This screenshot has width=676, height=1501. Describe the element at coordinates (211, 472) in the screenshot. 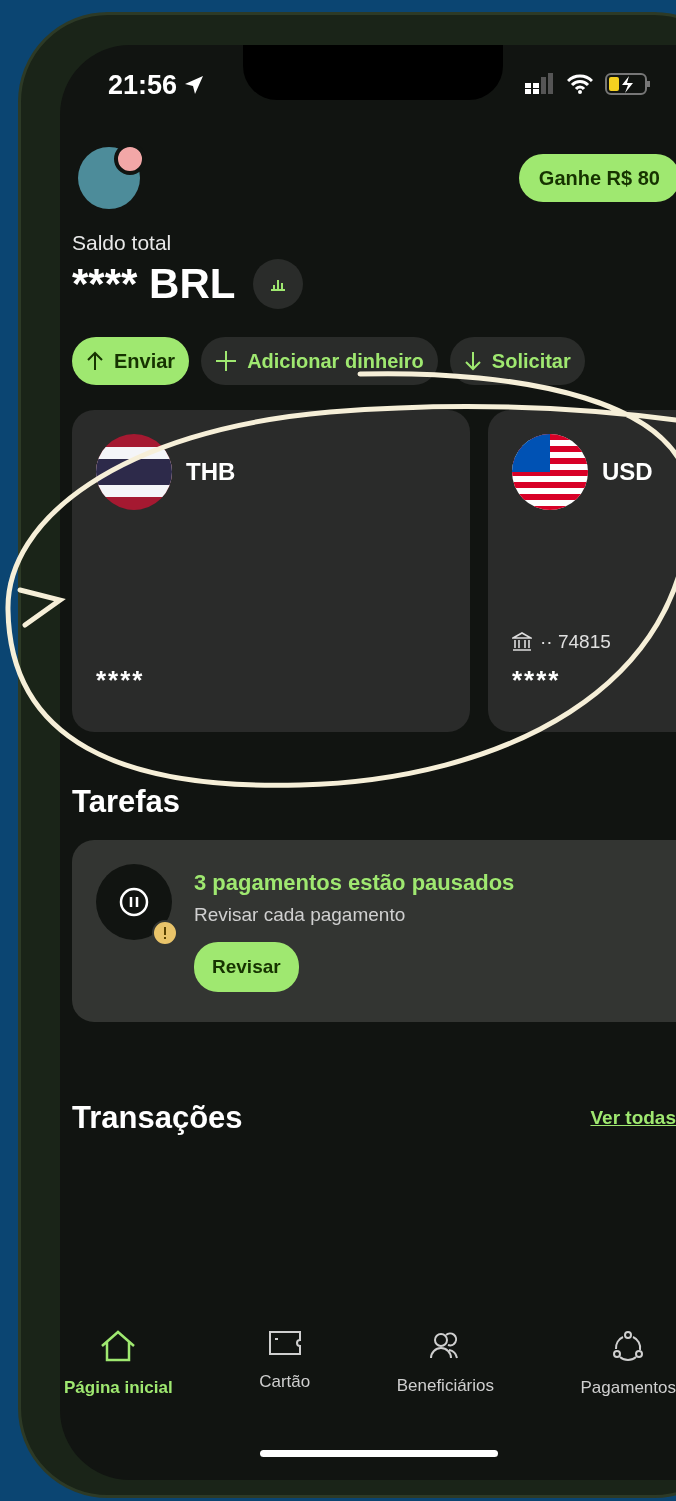

I see `currency-code: THB` at that location.